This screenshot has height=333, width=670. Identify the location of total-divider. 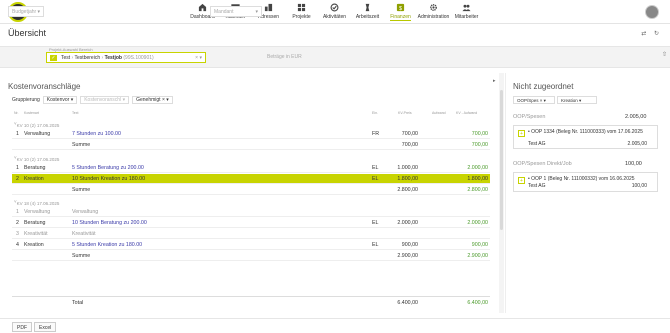
(251, 296).